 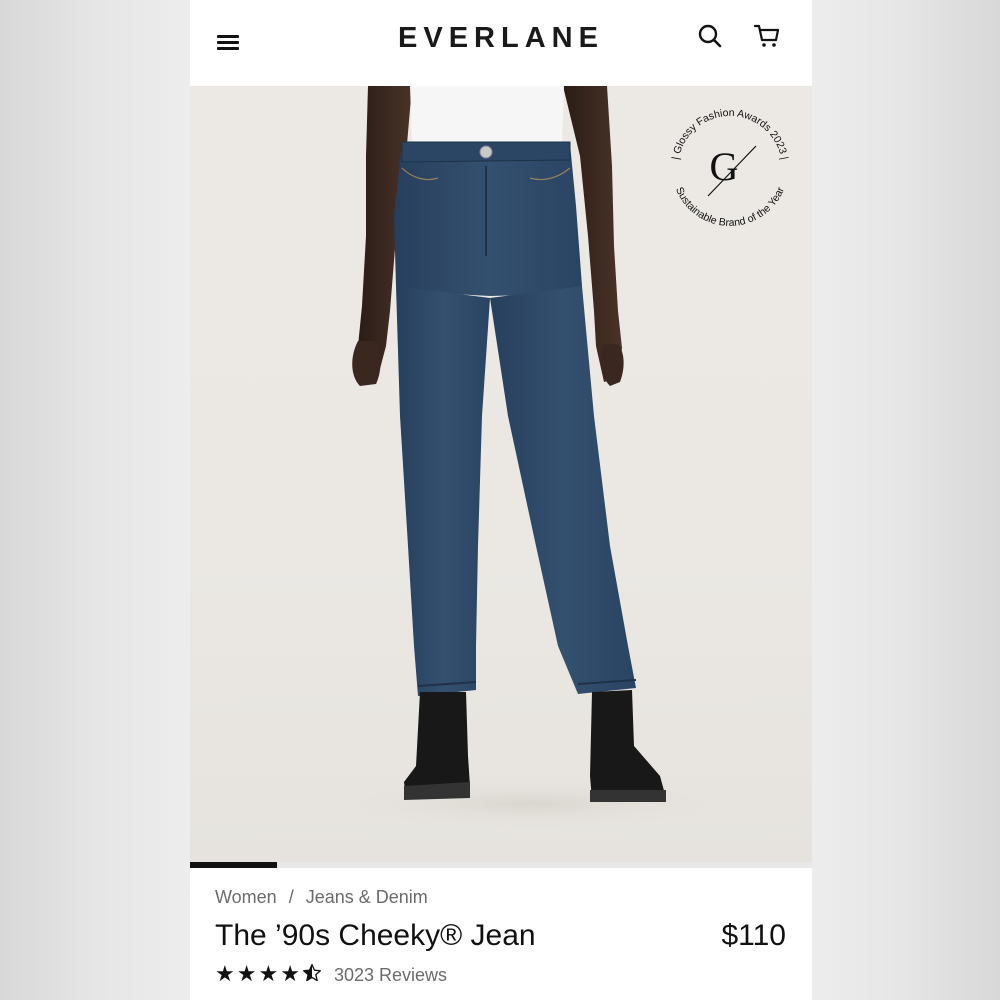 What do you see at coordinates (234, 865) in the screenshot?
I see `carousel-progress-fill` at bounding box center [234, 865].